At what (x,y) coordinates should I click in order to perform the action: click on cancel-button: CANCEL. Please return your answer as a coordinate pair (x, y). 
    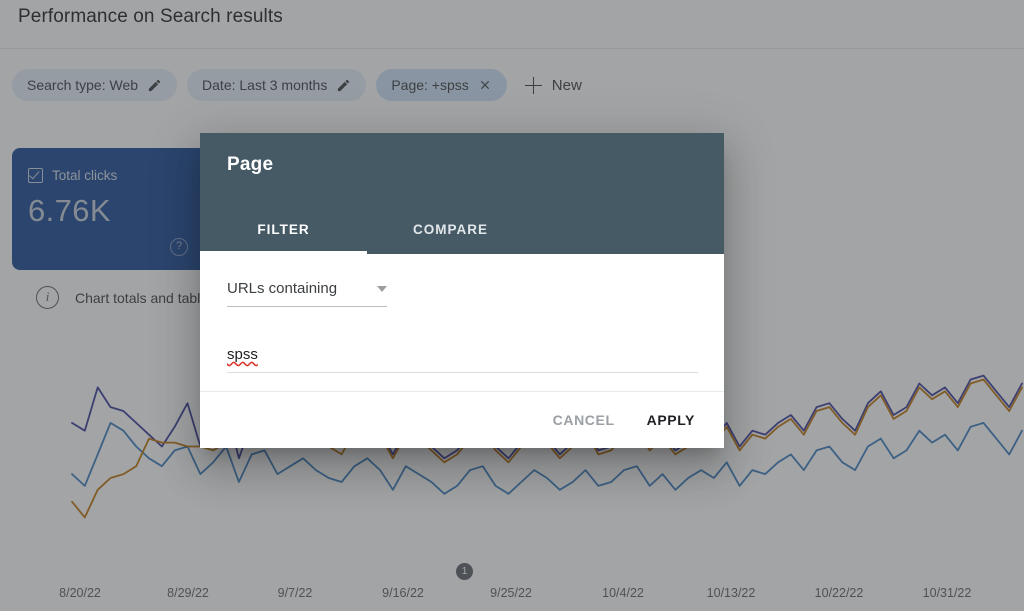
    Looking at the image, I should click on (584, 420).